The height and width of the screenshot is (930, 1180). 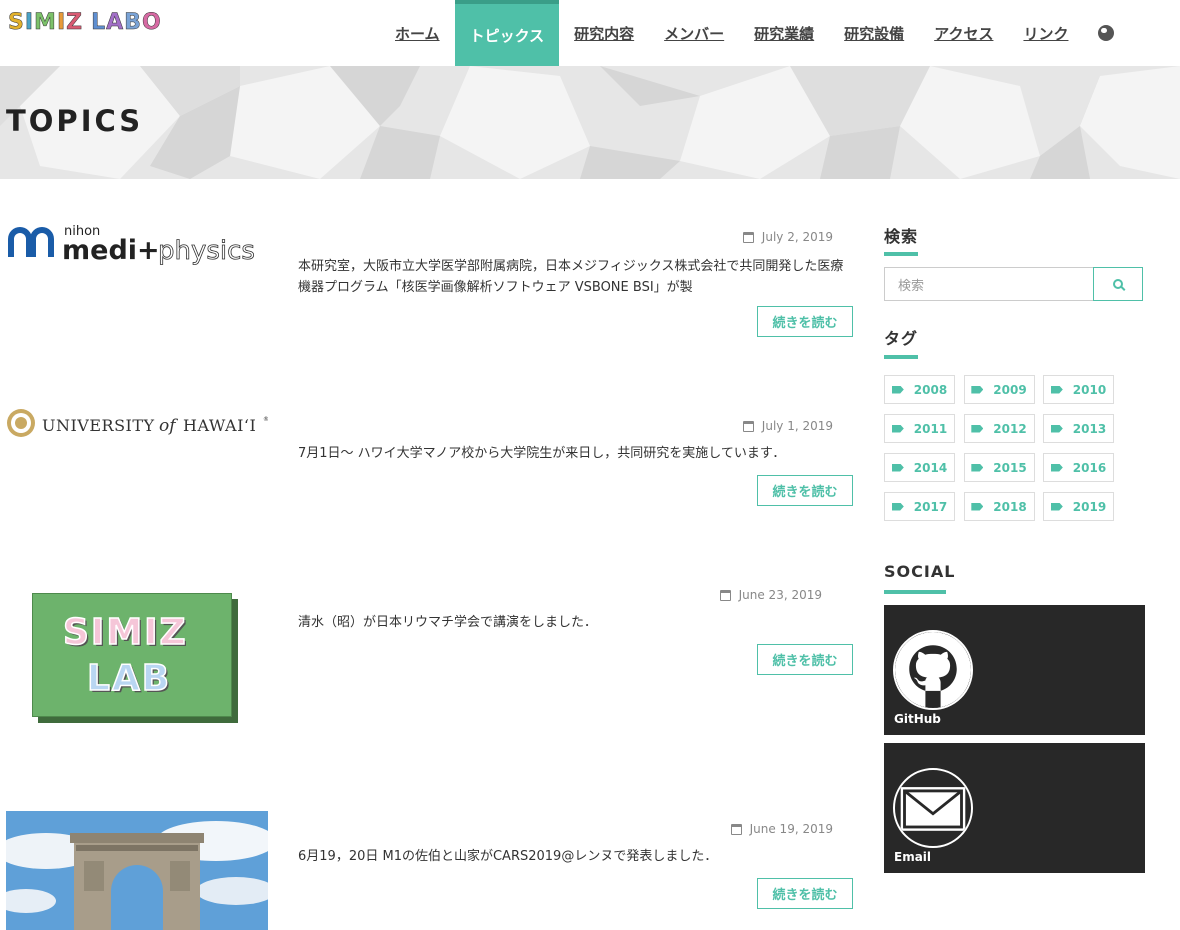 I want to click on university-of-hawaii-logo: UNIVERSITY of HAWAI‘I ®, so click(x=138, y=423).